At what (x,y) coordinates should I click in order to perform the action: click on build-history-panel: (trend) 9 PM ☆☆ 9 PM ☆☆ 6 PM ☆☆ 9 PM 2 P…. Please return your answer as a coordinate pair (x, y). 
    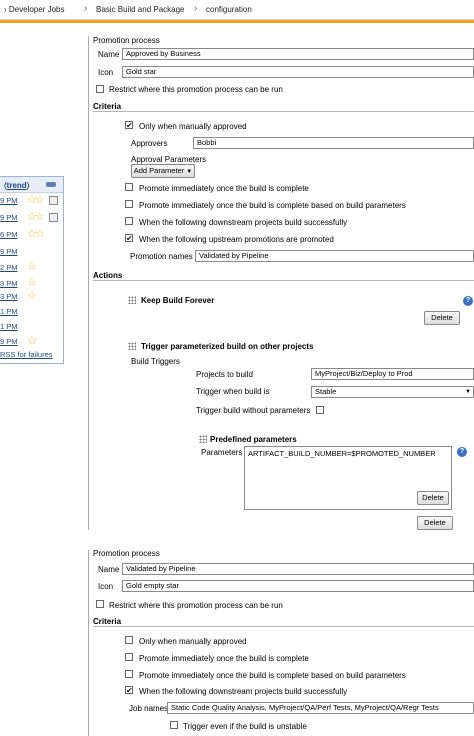
    Looking at the image, I should click on (32, 270).